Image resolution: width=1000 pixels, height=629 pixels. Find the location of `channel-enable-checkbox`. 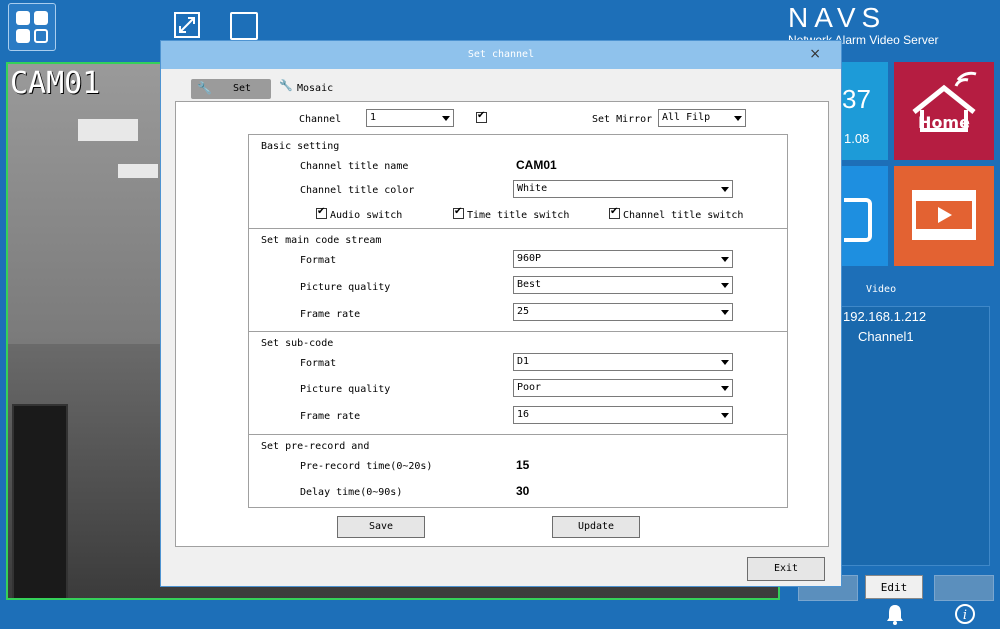

channel-enable-checkbox is located at coordinates (481, 116).